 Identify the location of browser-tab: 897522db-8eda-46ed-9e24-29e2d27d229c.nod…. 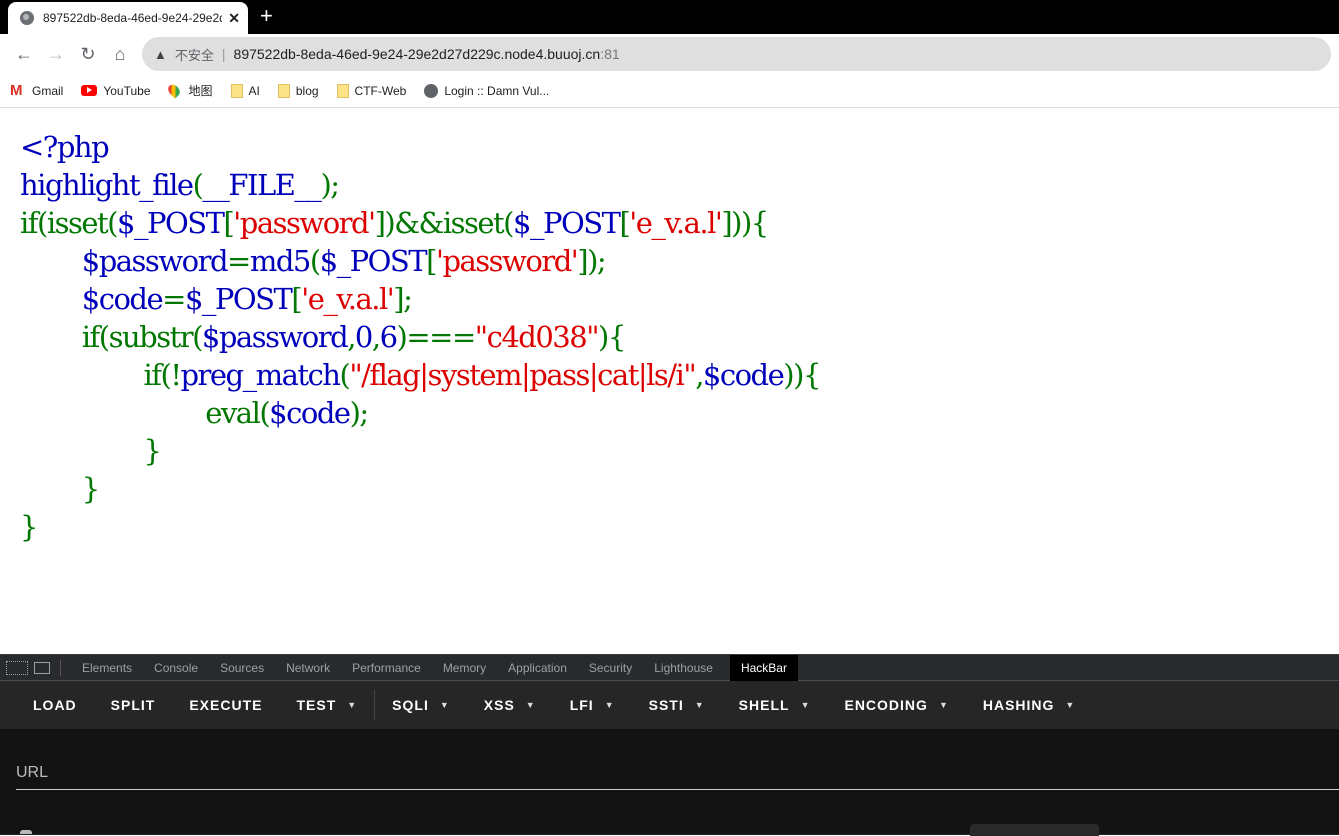
(128, 18).